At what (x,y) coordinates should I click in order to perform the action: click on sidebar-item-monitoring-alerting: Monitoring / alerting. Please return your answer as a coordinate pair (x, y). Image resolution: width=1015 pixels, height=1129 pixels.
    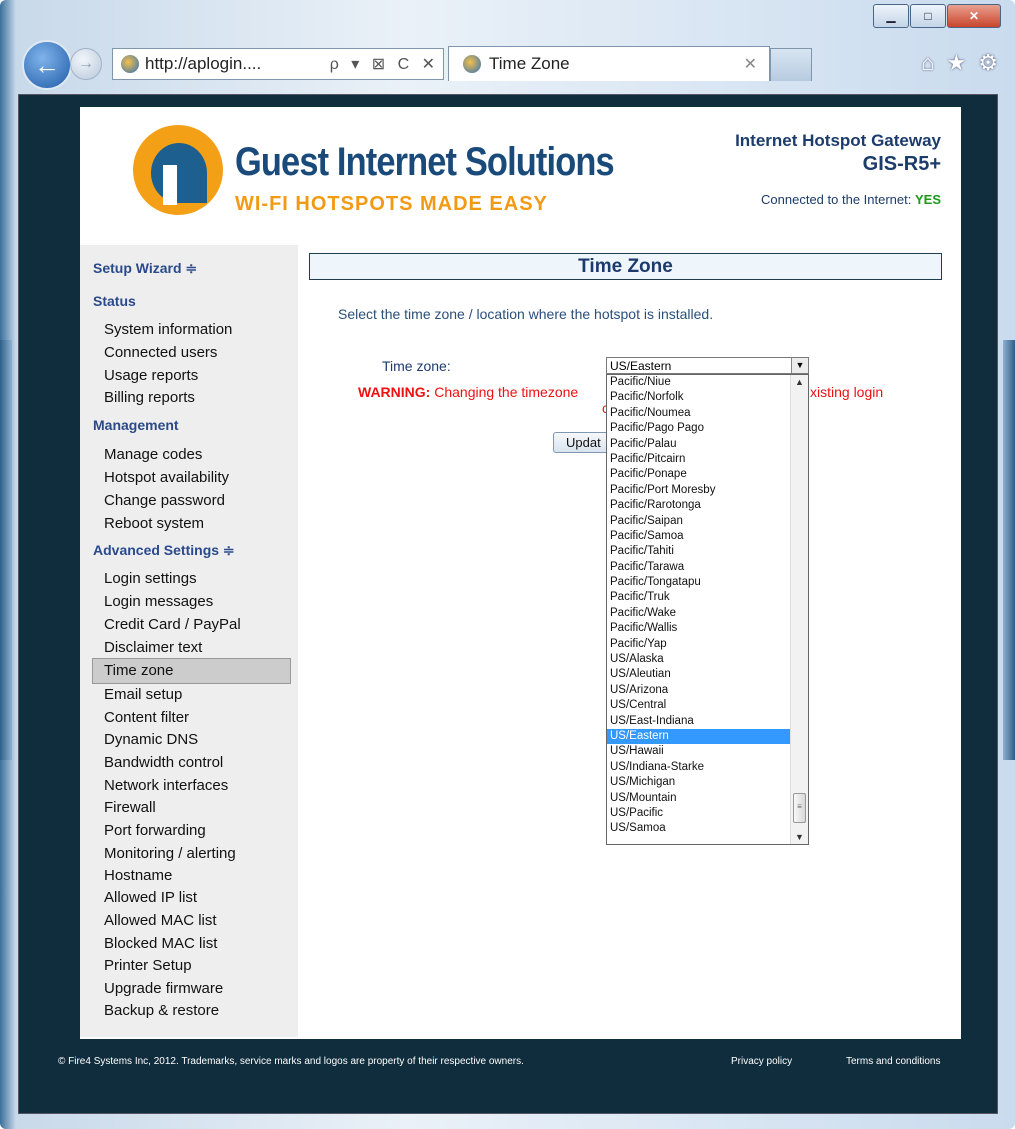
    Looking at the image, I should click on (170, 853).